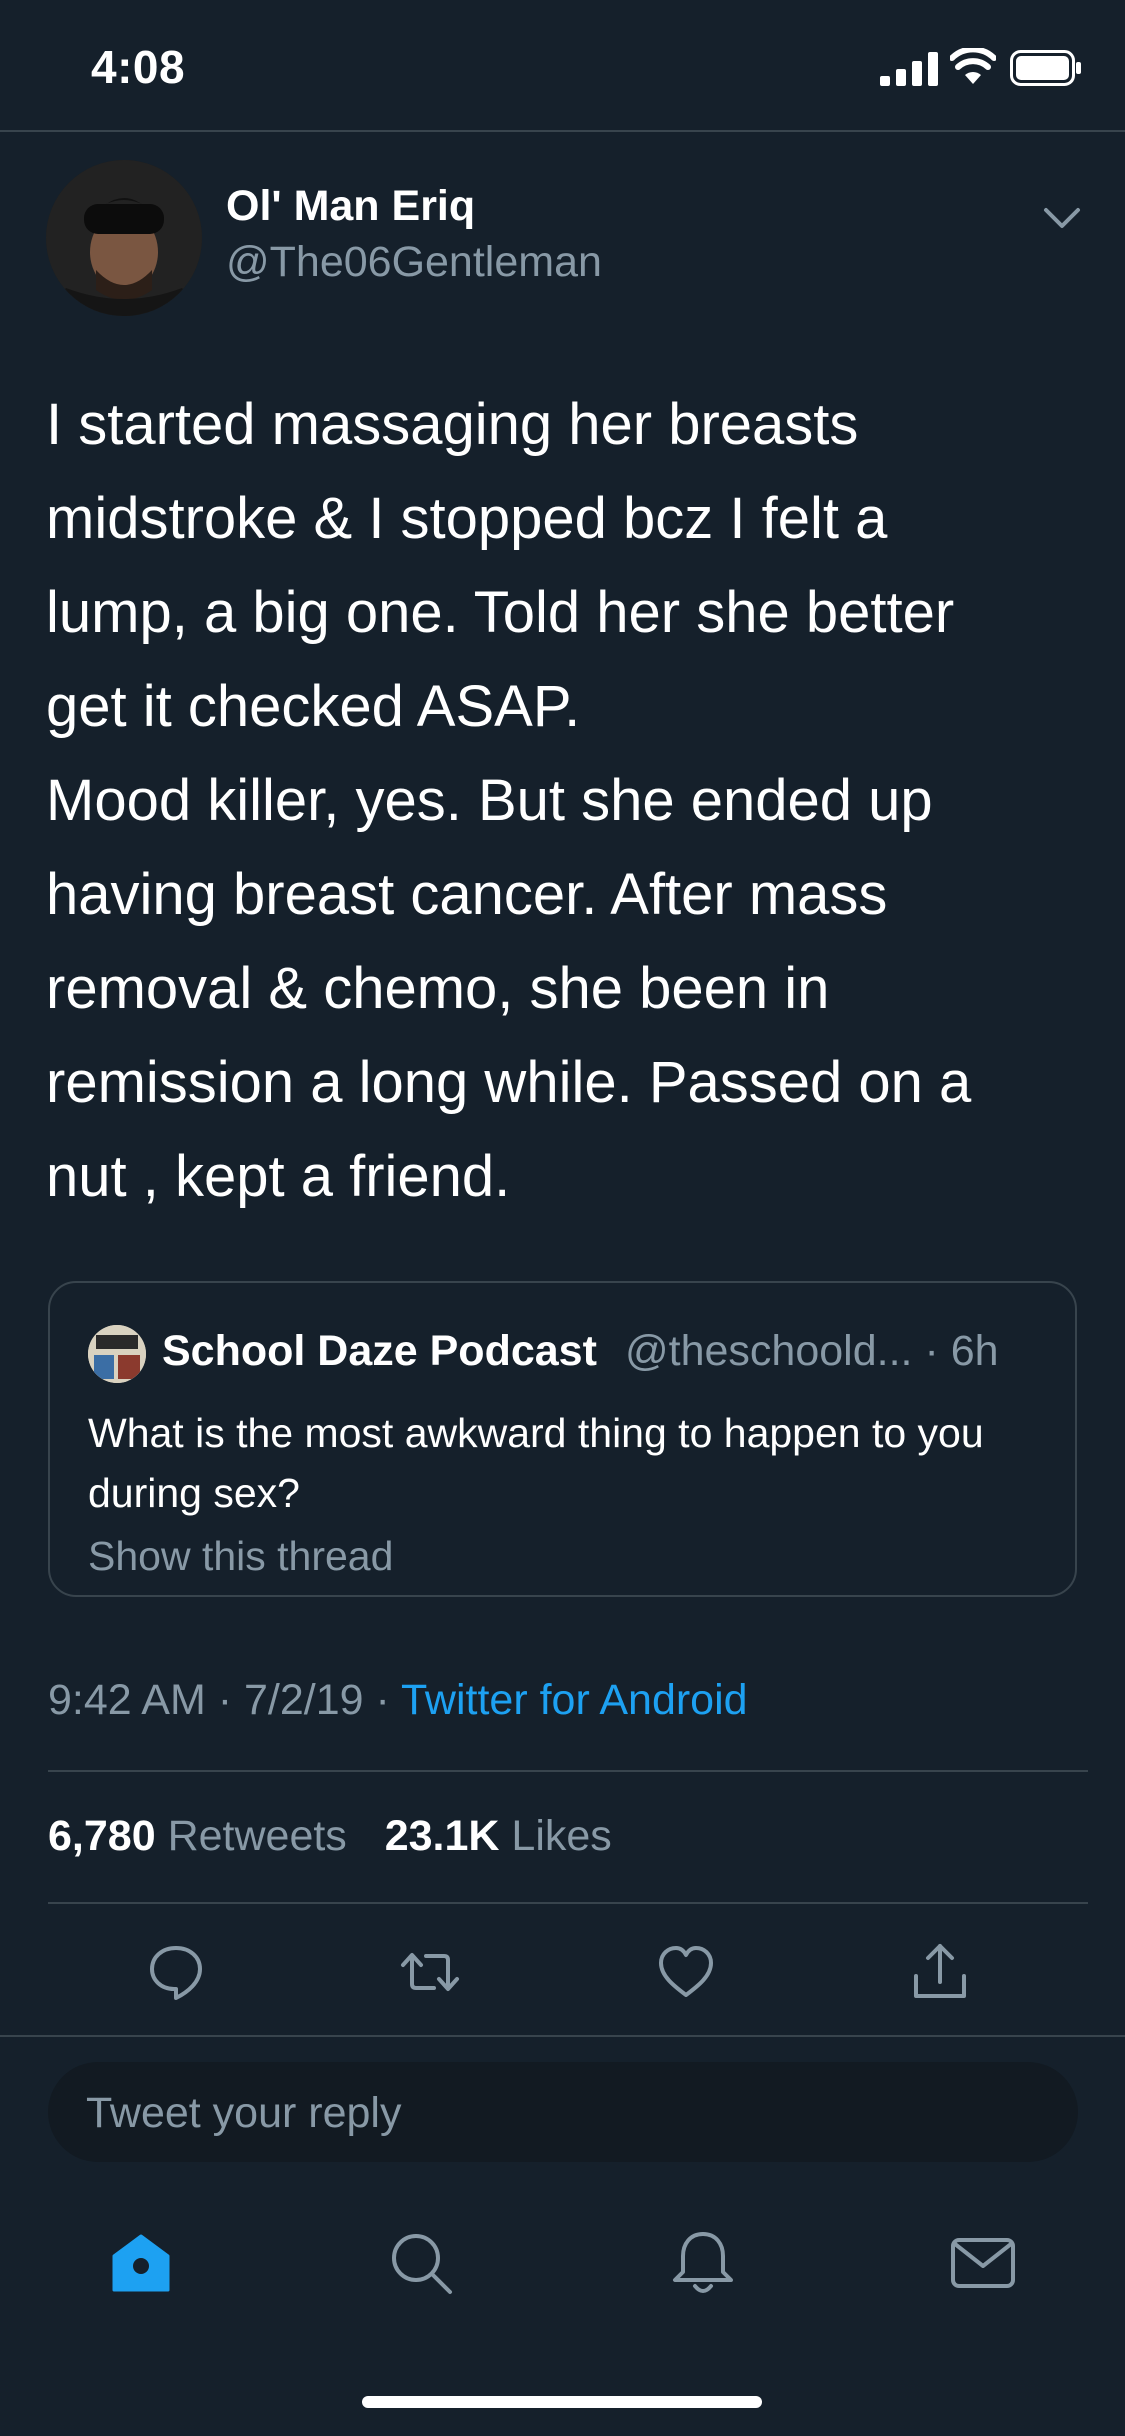 The image size is (1125, 2436). I want to click on likes-count: 23.1K, so click(442, 1836).